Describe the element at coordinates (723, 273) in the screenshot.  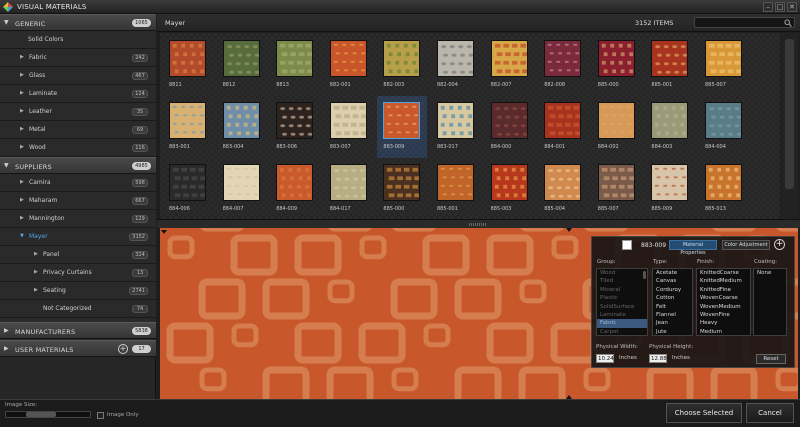
I see `list-option: KnittedCoarse` at that location.